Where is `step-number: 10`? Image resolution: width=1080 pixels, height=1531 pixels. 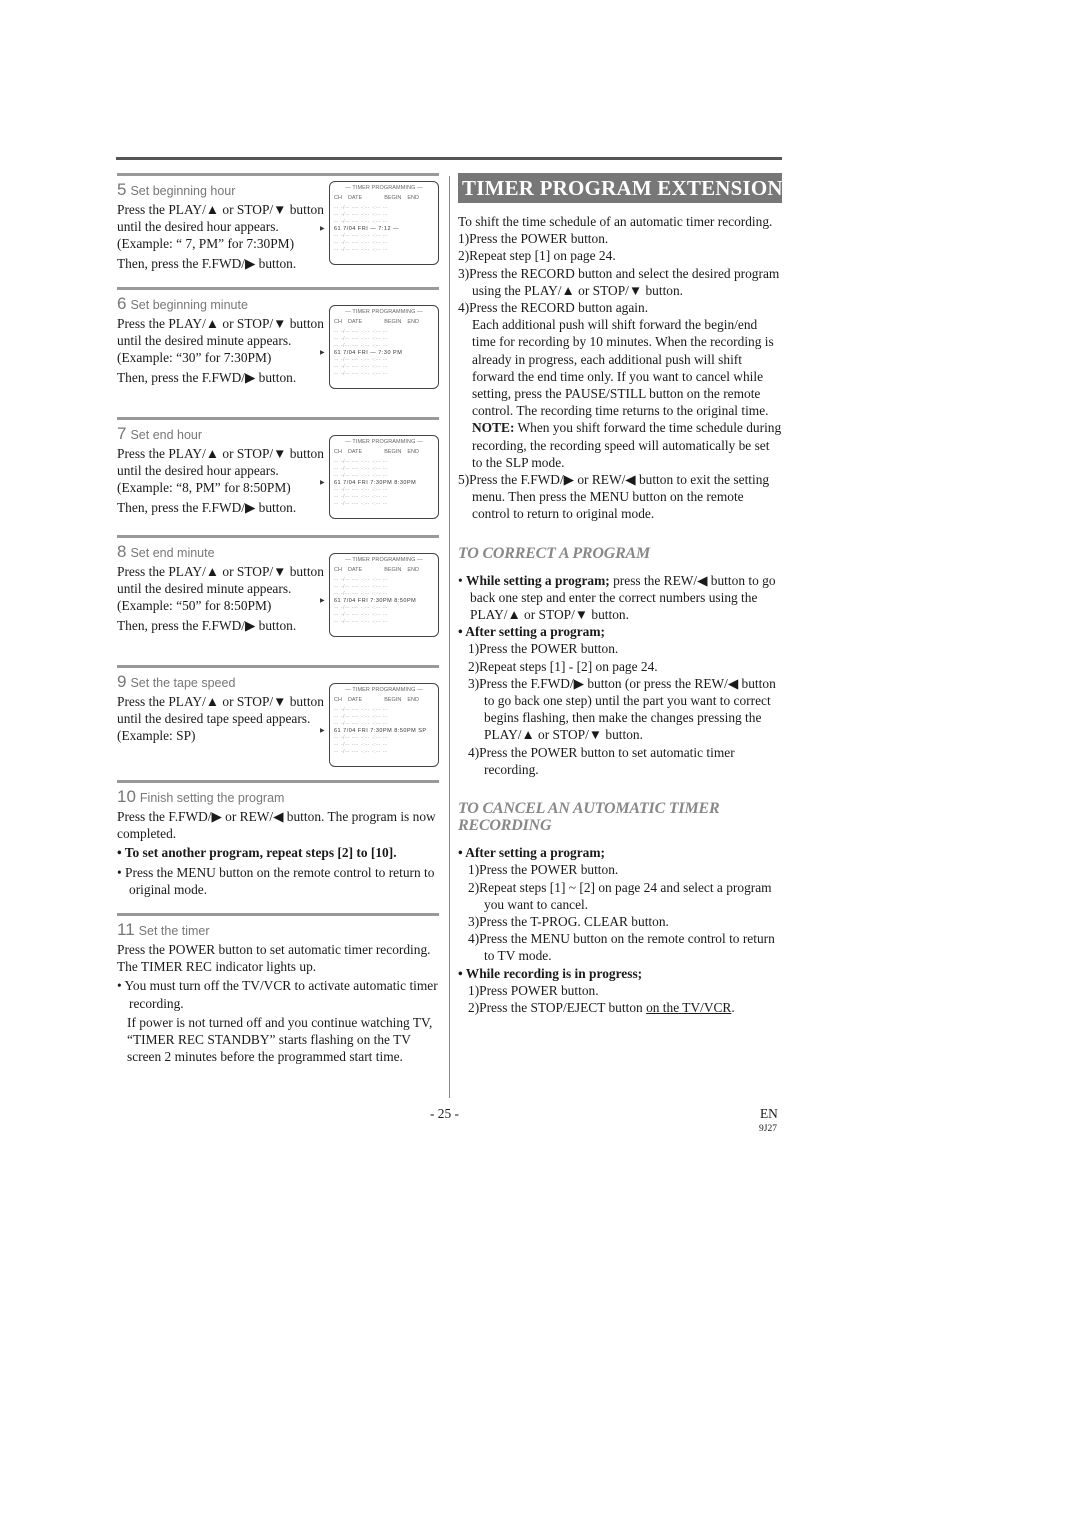 step-number: 10 is located at coordinates (126, 796).